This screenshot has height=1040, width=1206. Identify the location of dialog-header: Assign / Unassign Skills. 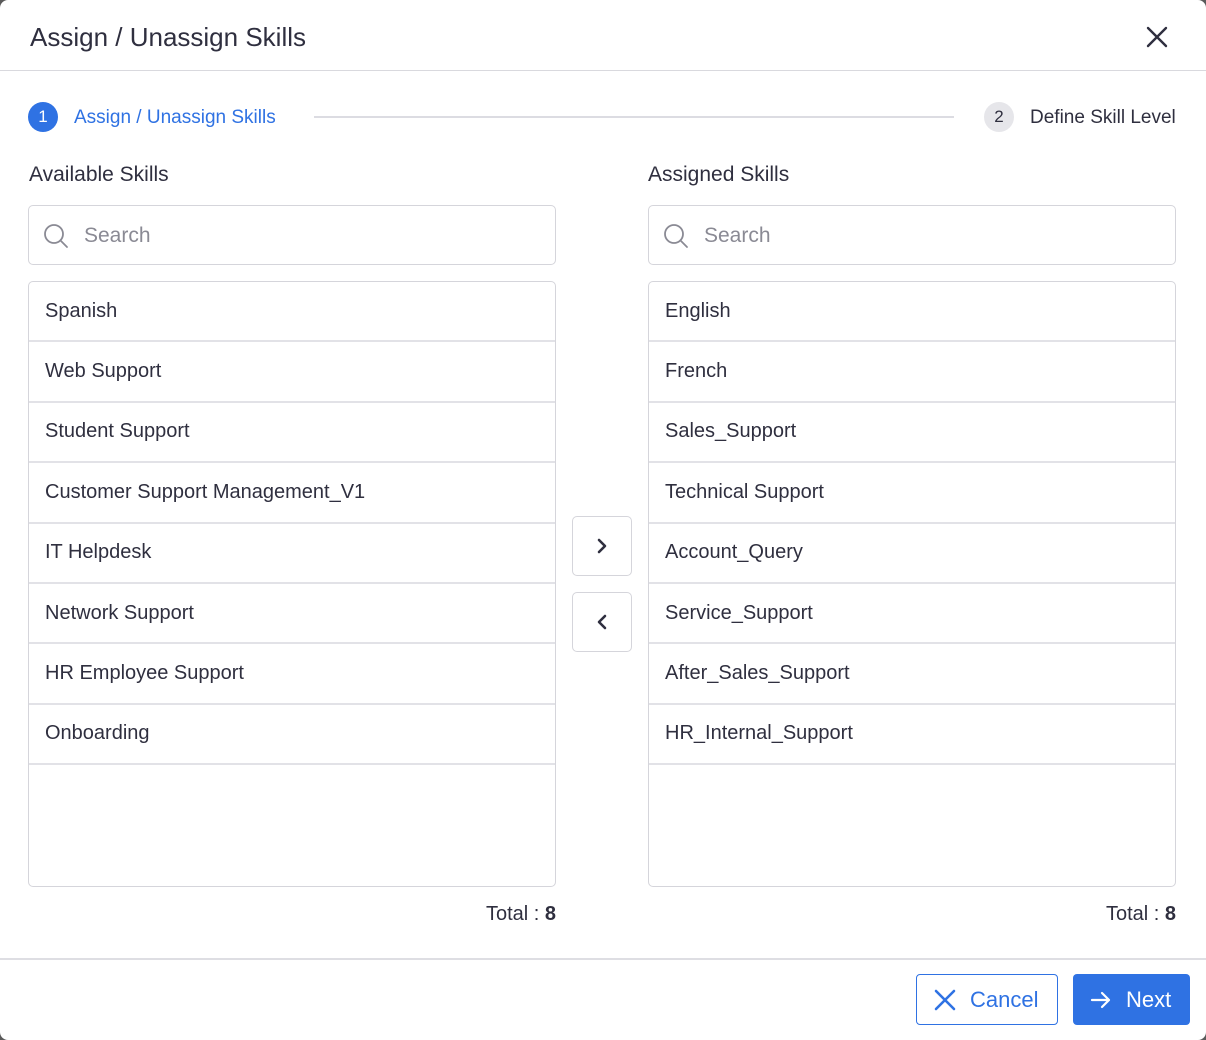
(603, 35).